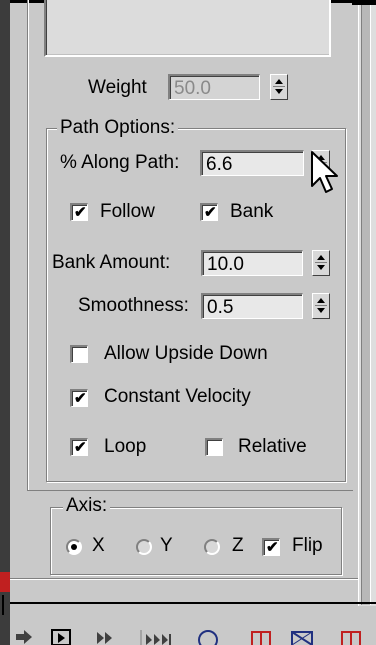 The width and height of the screenshot is (376, 645). I want to click on mouse-cursor-icon, so click(324, 172).